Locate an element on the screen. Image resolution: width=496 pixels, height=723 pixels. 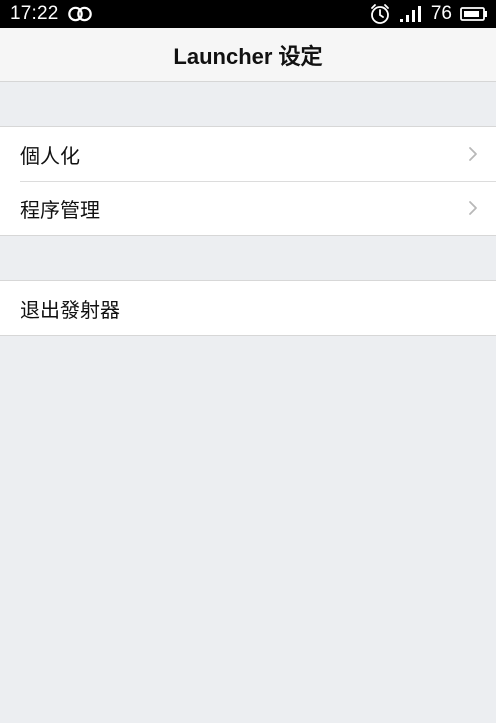
alarm-clock-icon is located at coordinates (380, 14).